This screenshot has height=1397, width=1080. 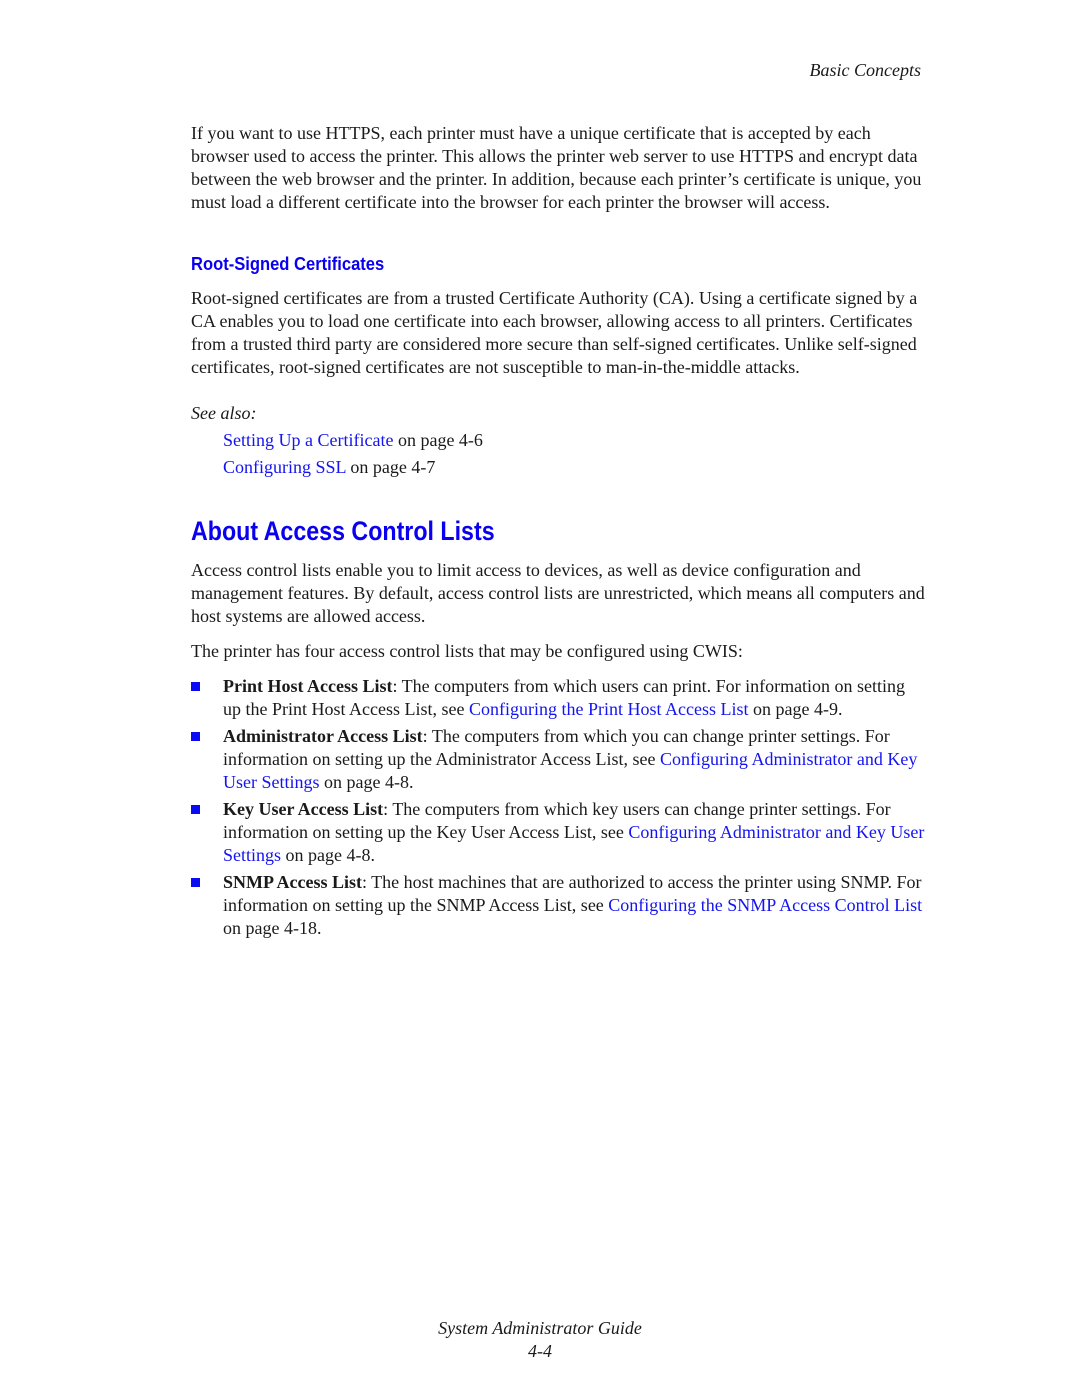 What do you see at coordinates (308, 440) in the screenshot?
I see `setting-up-certificate-link: Setting Up a Certificate` at bounding box center [308, 440].